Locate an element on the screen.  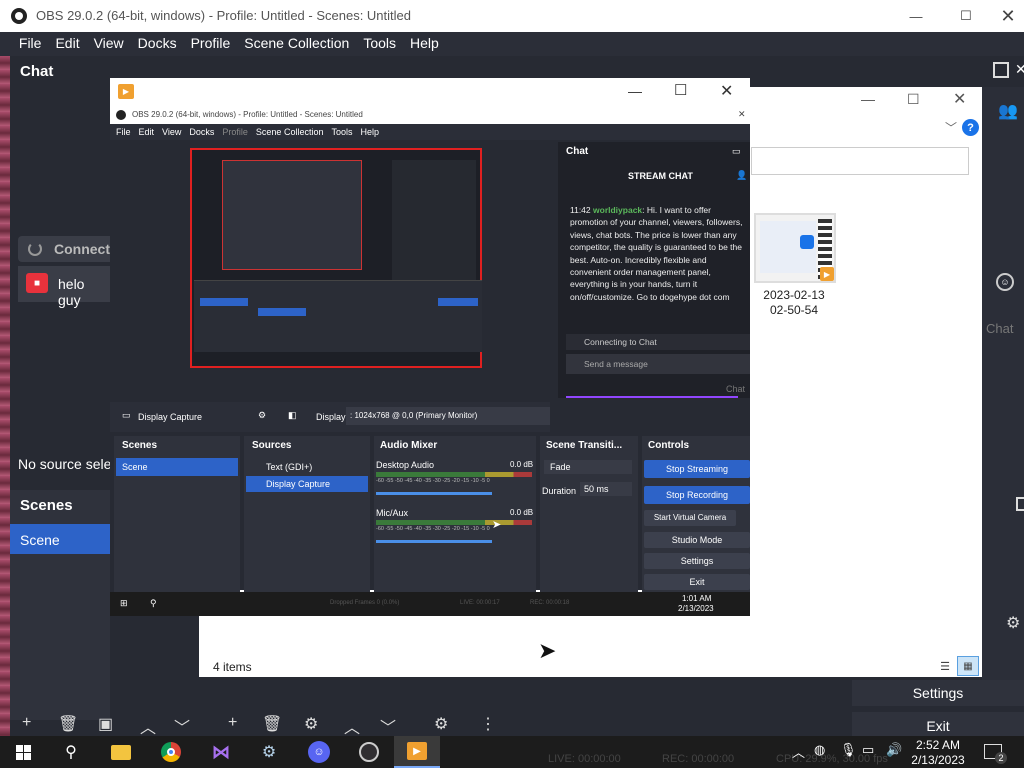
inner-menu-view: View is located at coordinates (171, 132).